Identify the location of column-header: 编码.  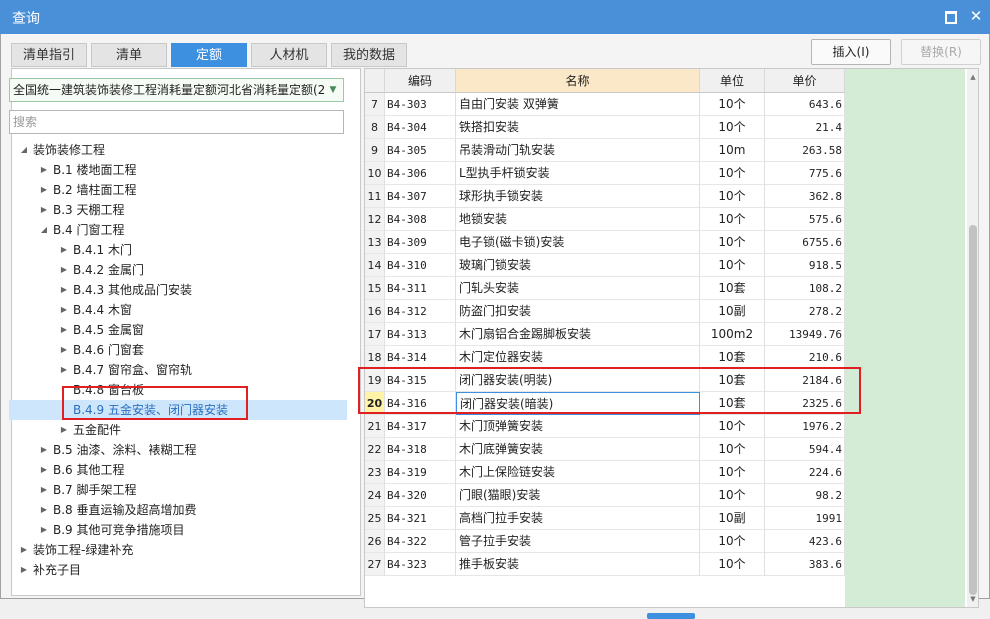
(420, 81).